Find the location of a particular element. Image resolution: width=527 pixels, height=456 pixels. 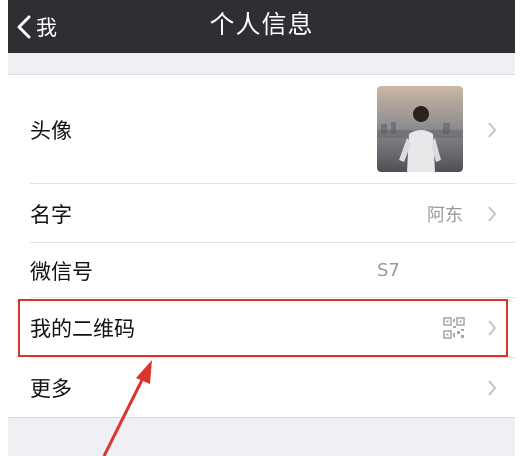

list-item-more: 更多 is located at coordinates (261, 387).